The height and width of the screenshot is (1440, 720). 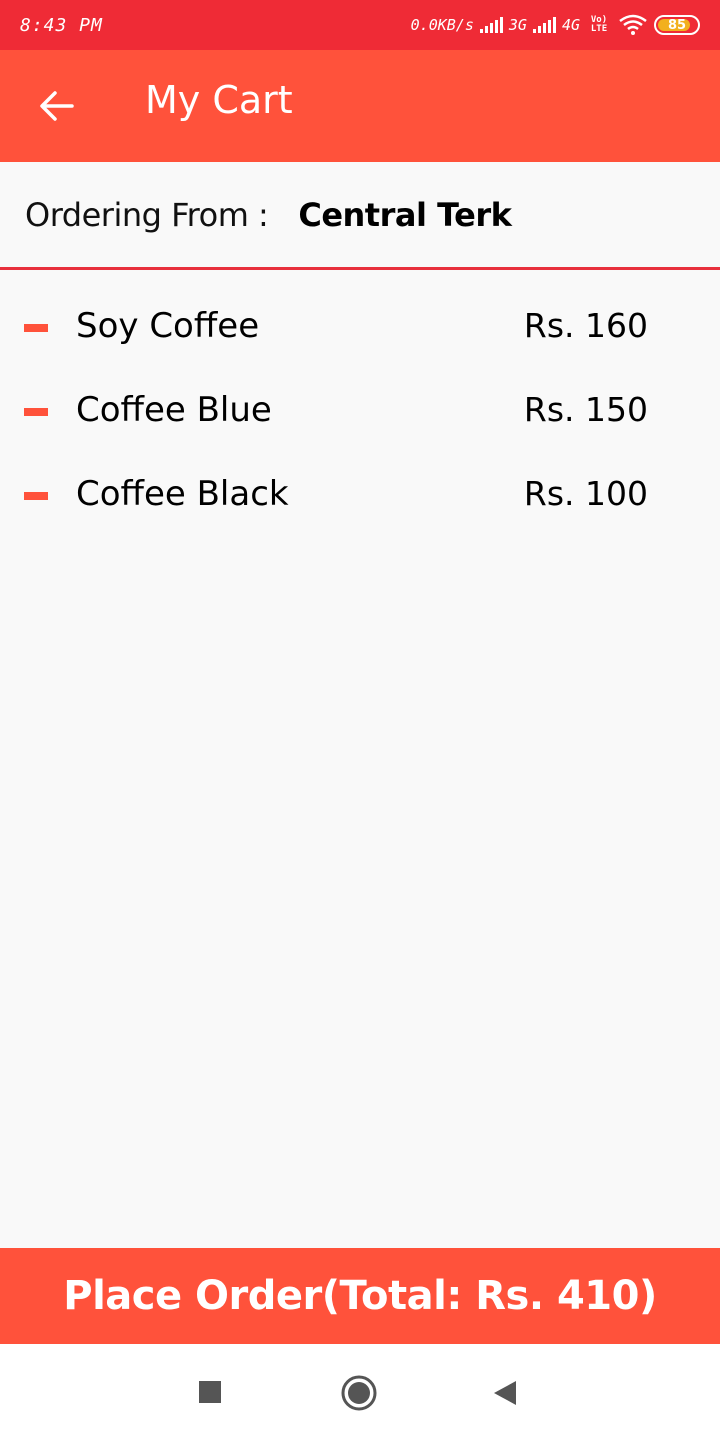 I want to click on wifi-icon, so click(x=633, y=24).